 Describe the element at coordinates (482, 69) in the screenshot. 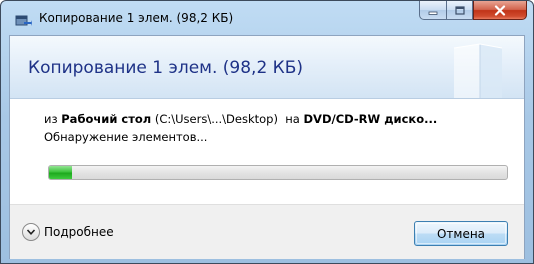

I see `folder-graphic-icon` at that location.